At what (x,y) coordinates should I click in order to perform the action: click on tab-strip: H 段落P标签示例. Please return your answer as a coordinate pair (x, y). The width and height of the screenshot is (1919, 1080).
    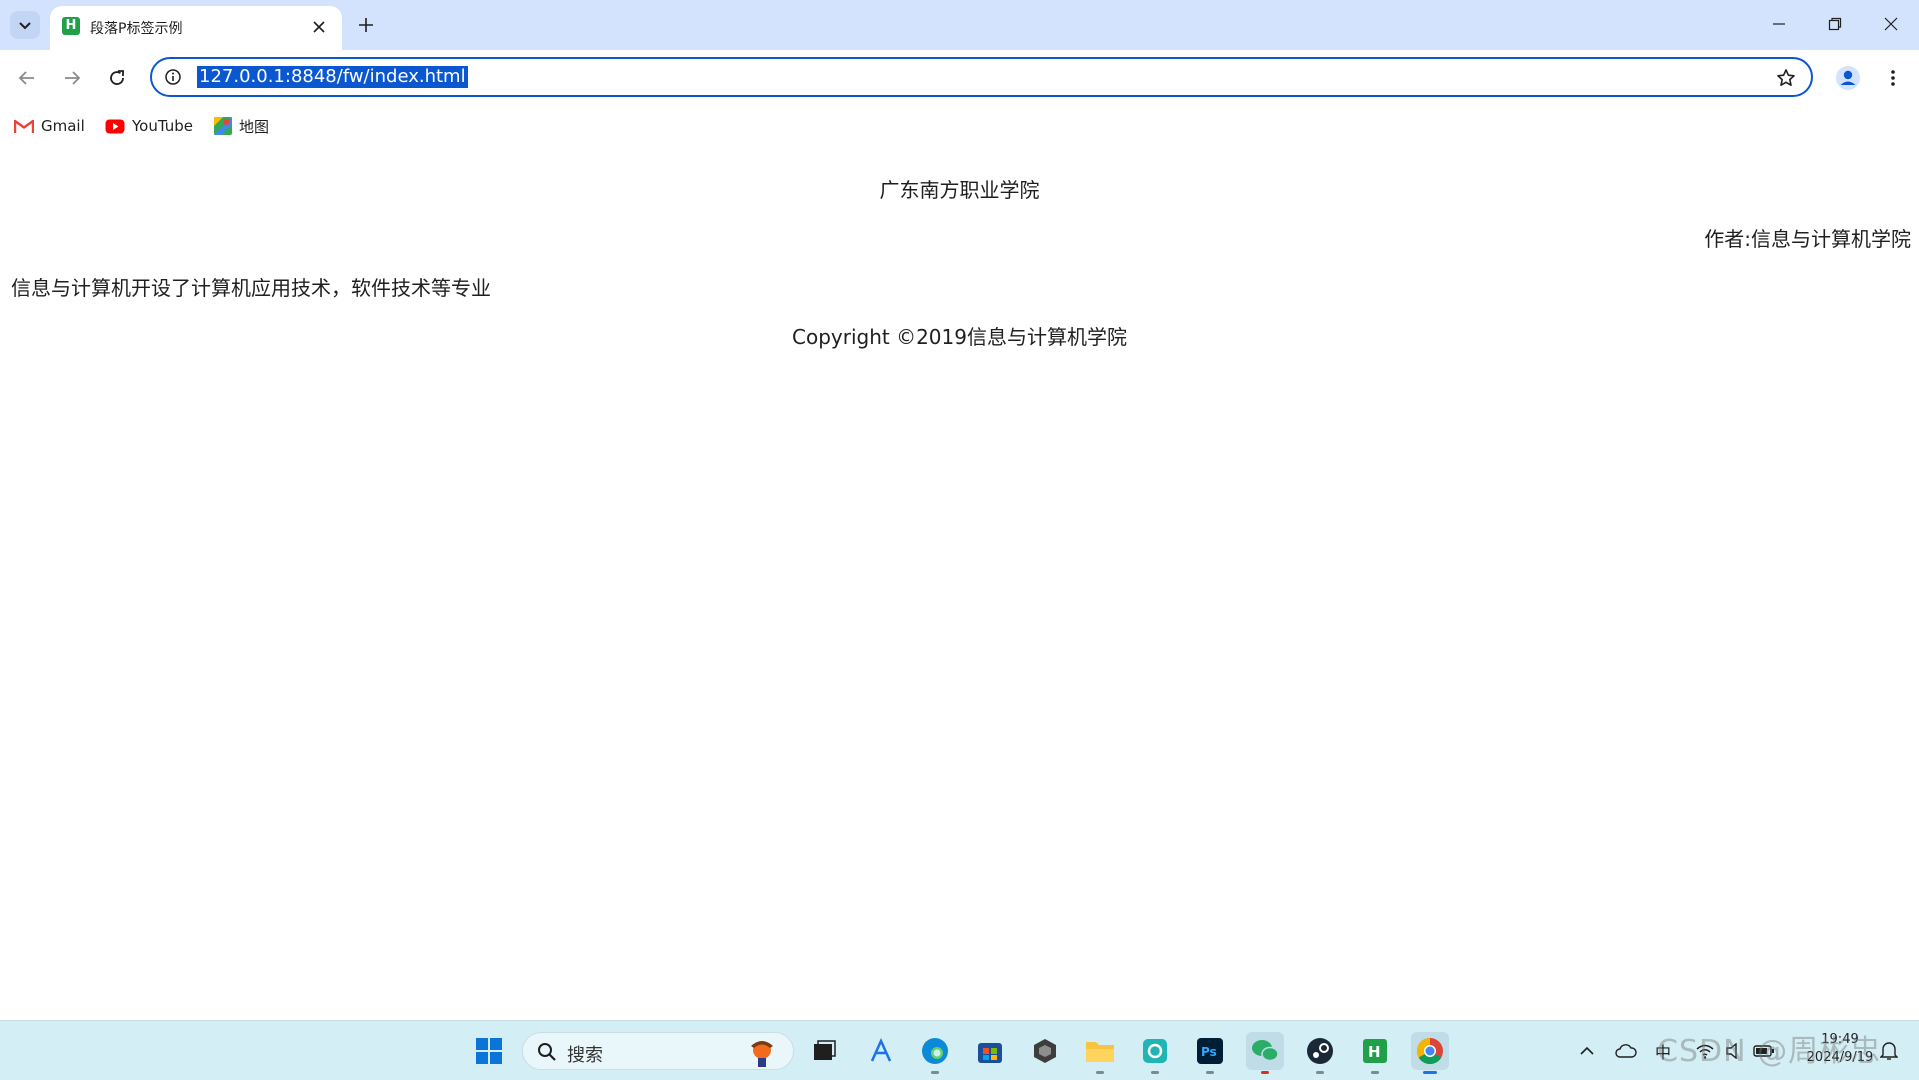
    Looking at the image, I should click on (959, 25).